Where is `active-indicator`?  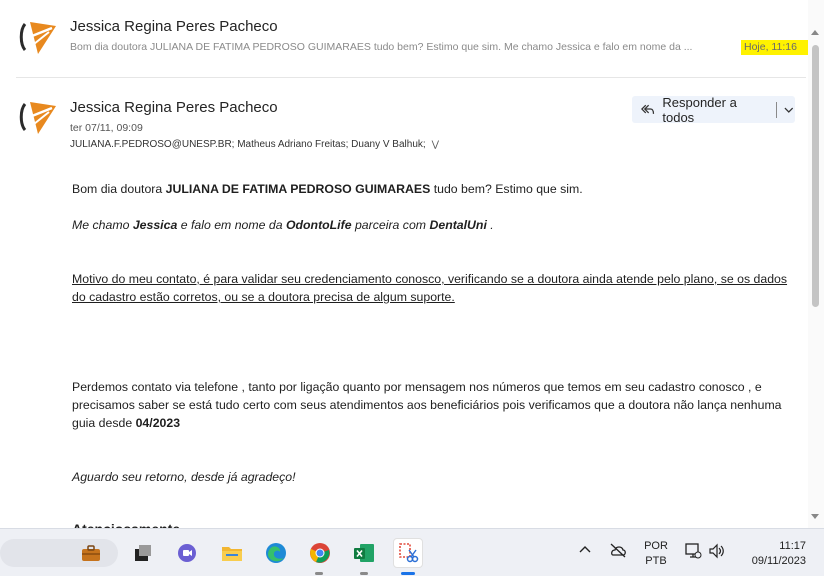
active-indicator is located at coordinates (408, 573).